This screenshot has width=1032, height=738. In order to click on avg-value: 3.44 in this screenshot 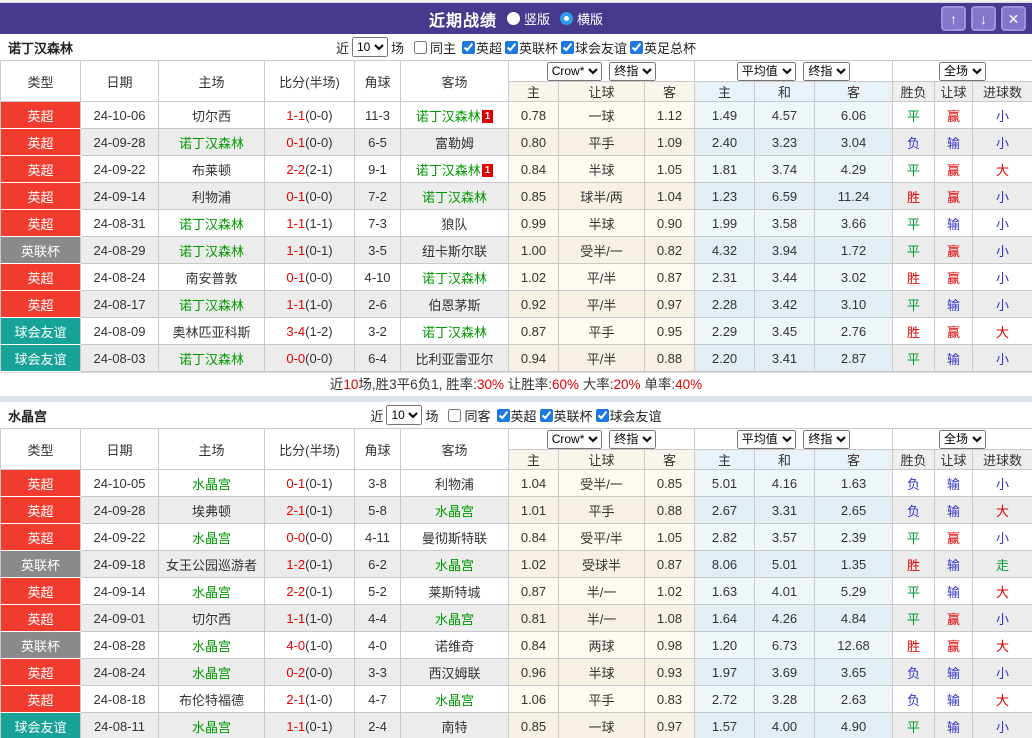, I will do `click(785, 277)`.